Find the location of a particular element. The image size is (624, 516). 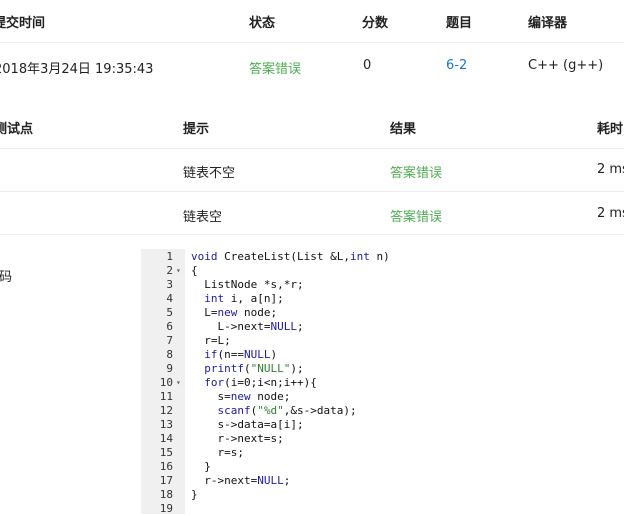

line-number: 1 is located at coordinates (169, 256).